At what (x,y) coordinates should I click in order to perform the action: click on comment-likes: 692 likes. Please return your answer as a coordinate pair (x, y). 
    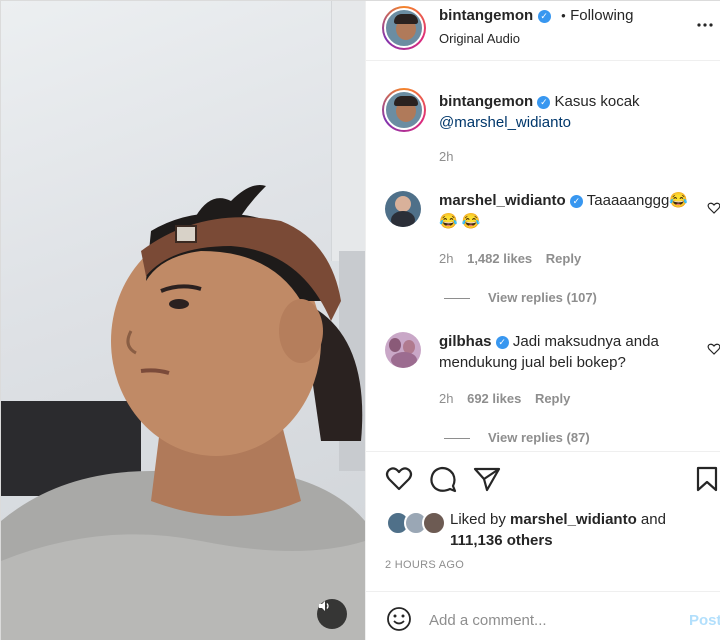
    Looking at the image, I should click on (494, 398).